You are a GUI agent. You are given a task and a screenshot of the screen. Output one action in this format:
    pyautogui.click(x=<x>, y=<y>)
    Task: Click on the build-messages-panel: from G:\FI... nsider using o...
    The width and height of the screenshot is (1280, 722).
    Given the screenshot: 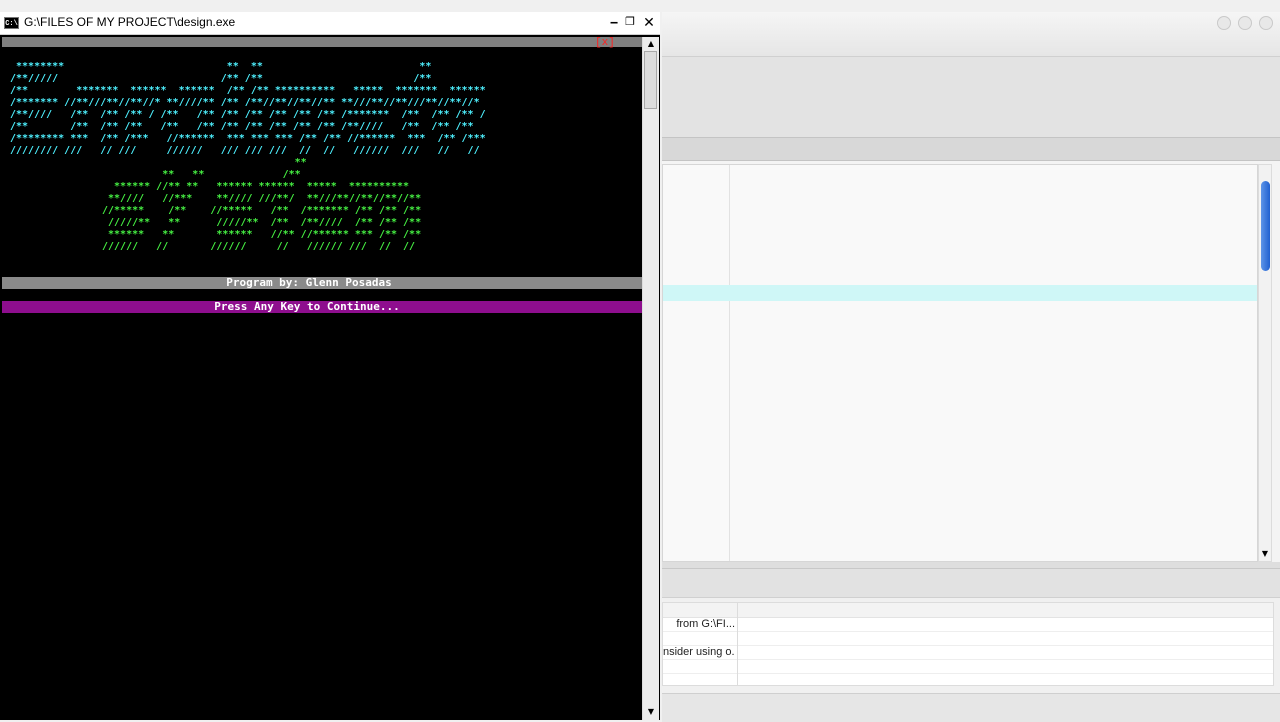 What is the action you would take?
    pyautogui.click(x=971, y=645)
    